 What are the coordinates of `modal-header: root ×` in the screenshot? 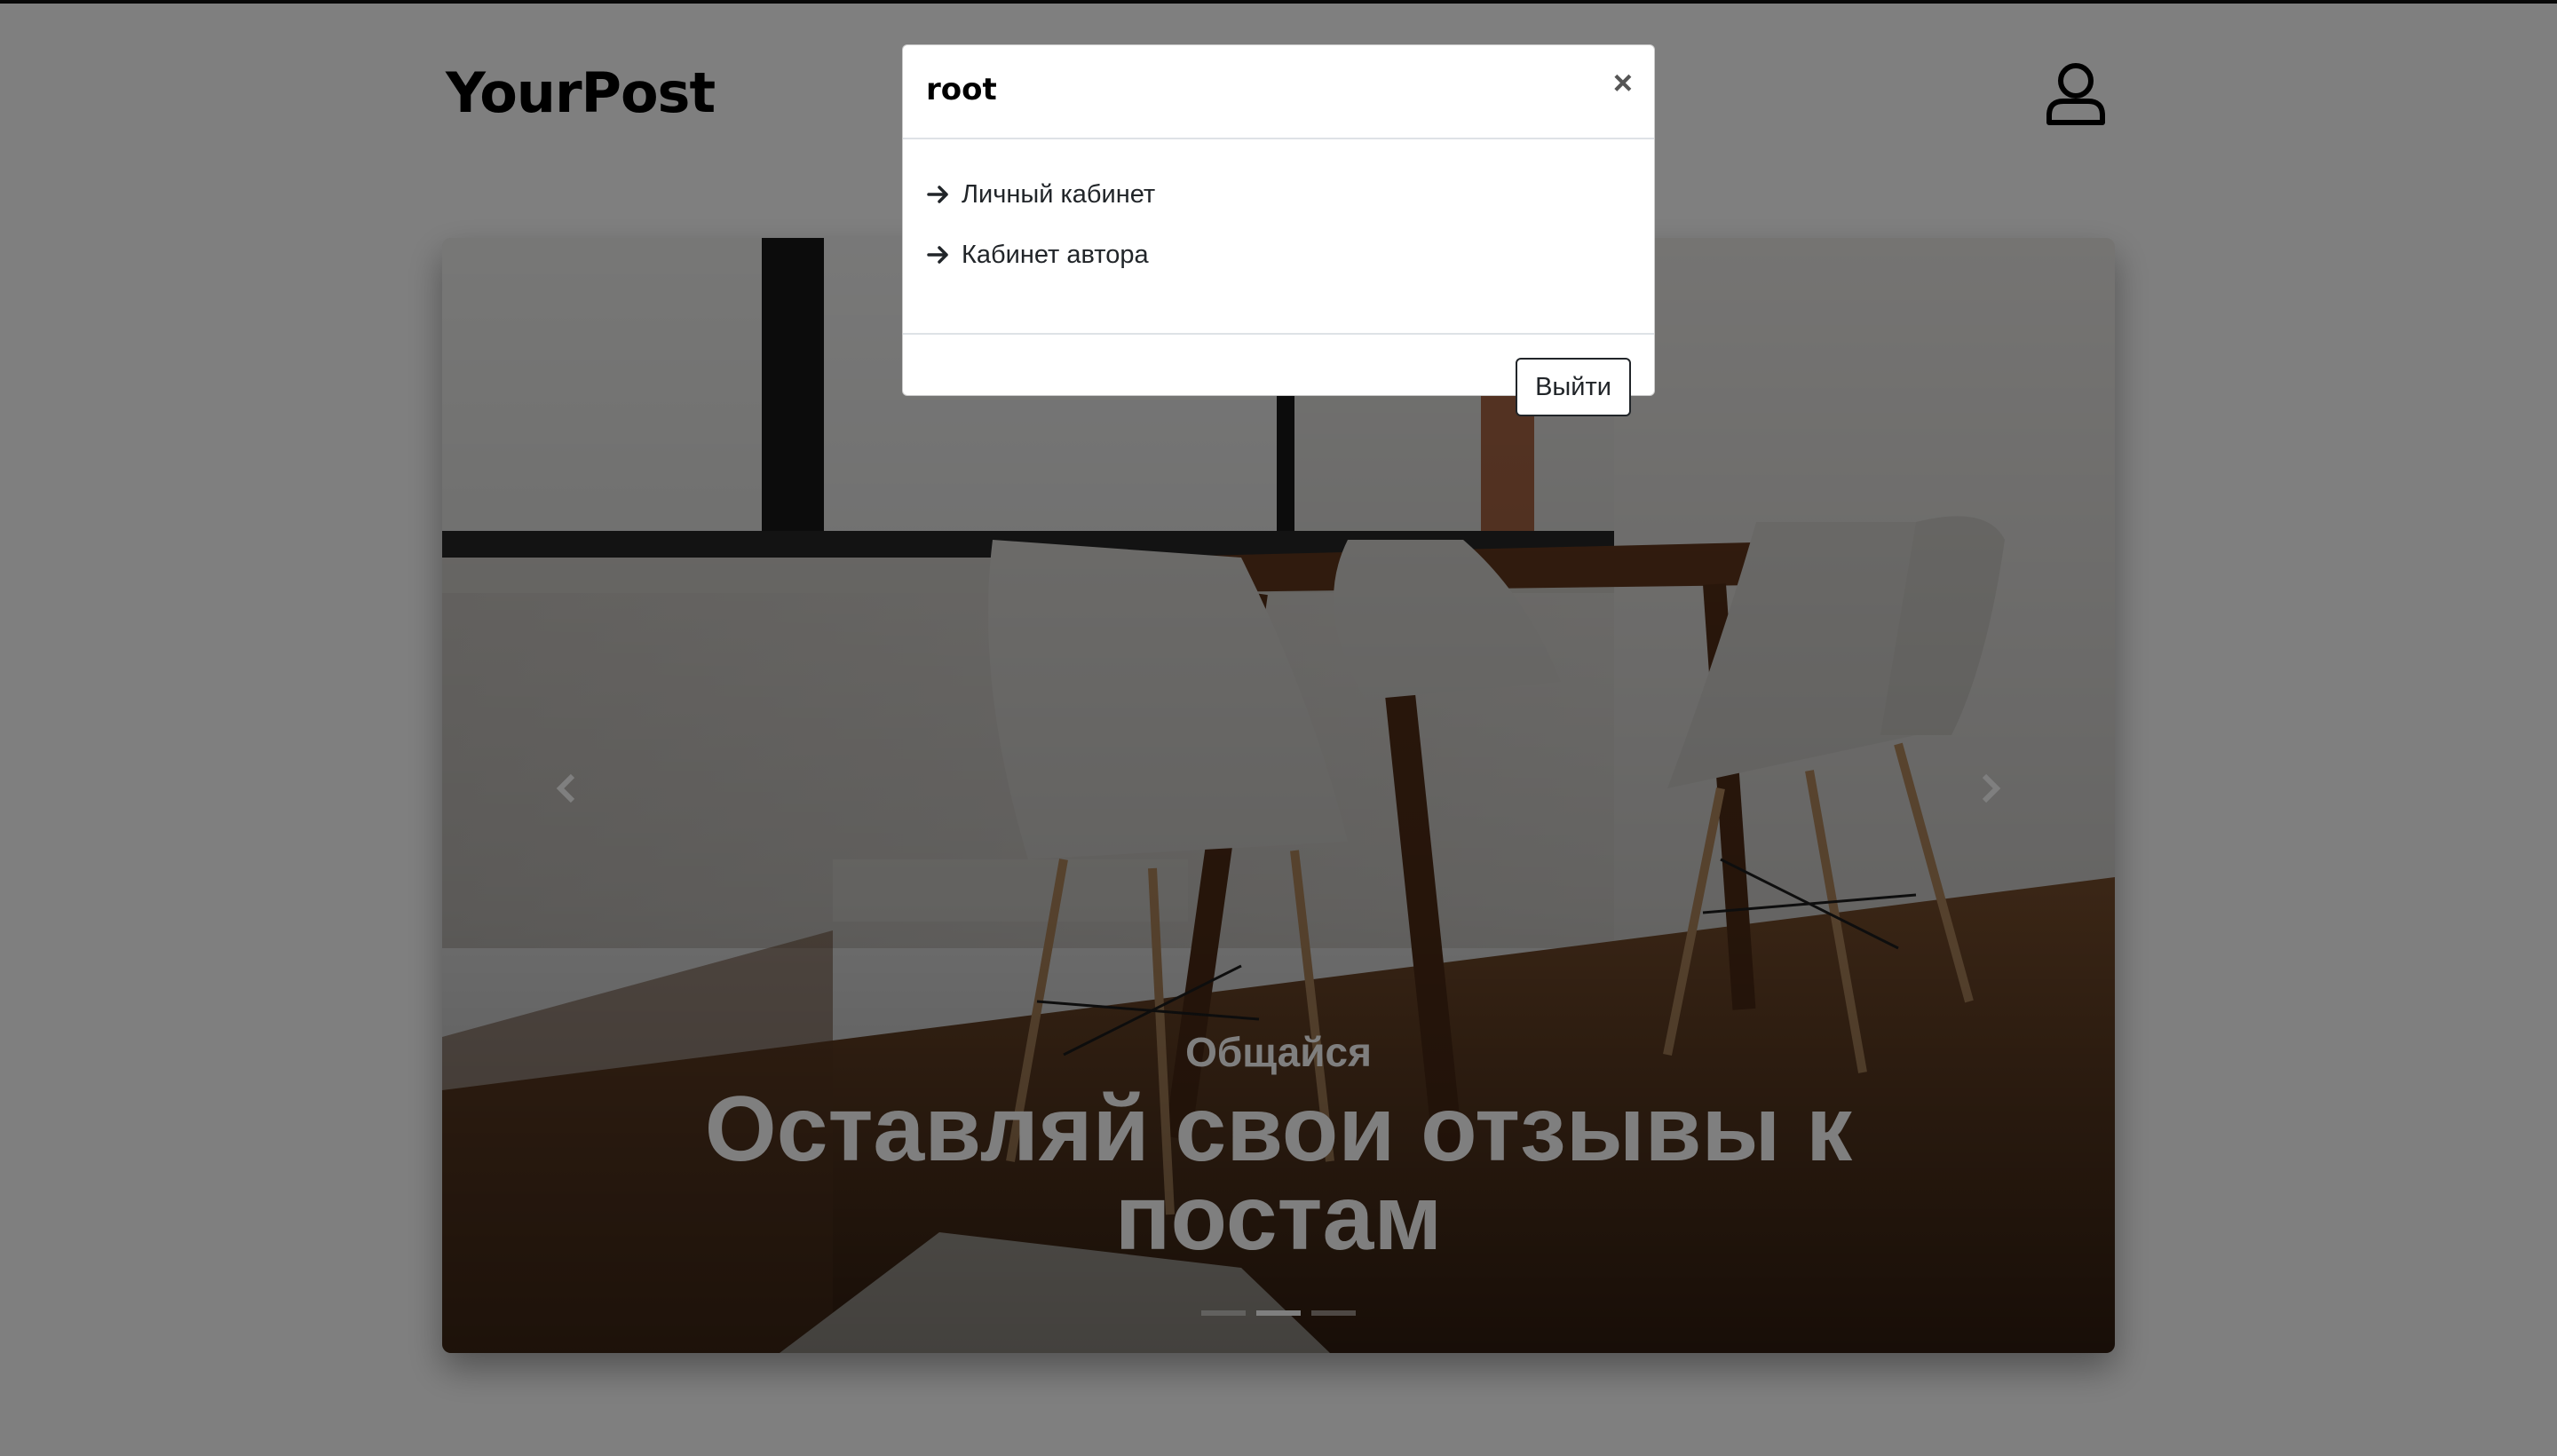 It's located at (1278, 92).